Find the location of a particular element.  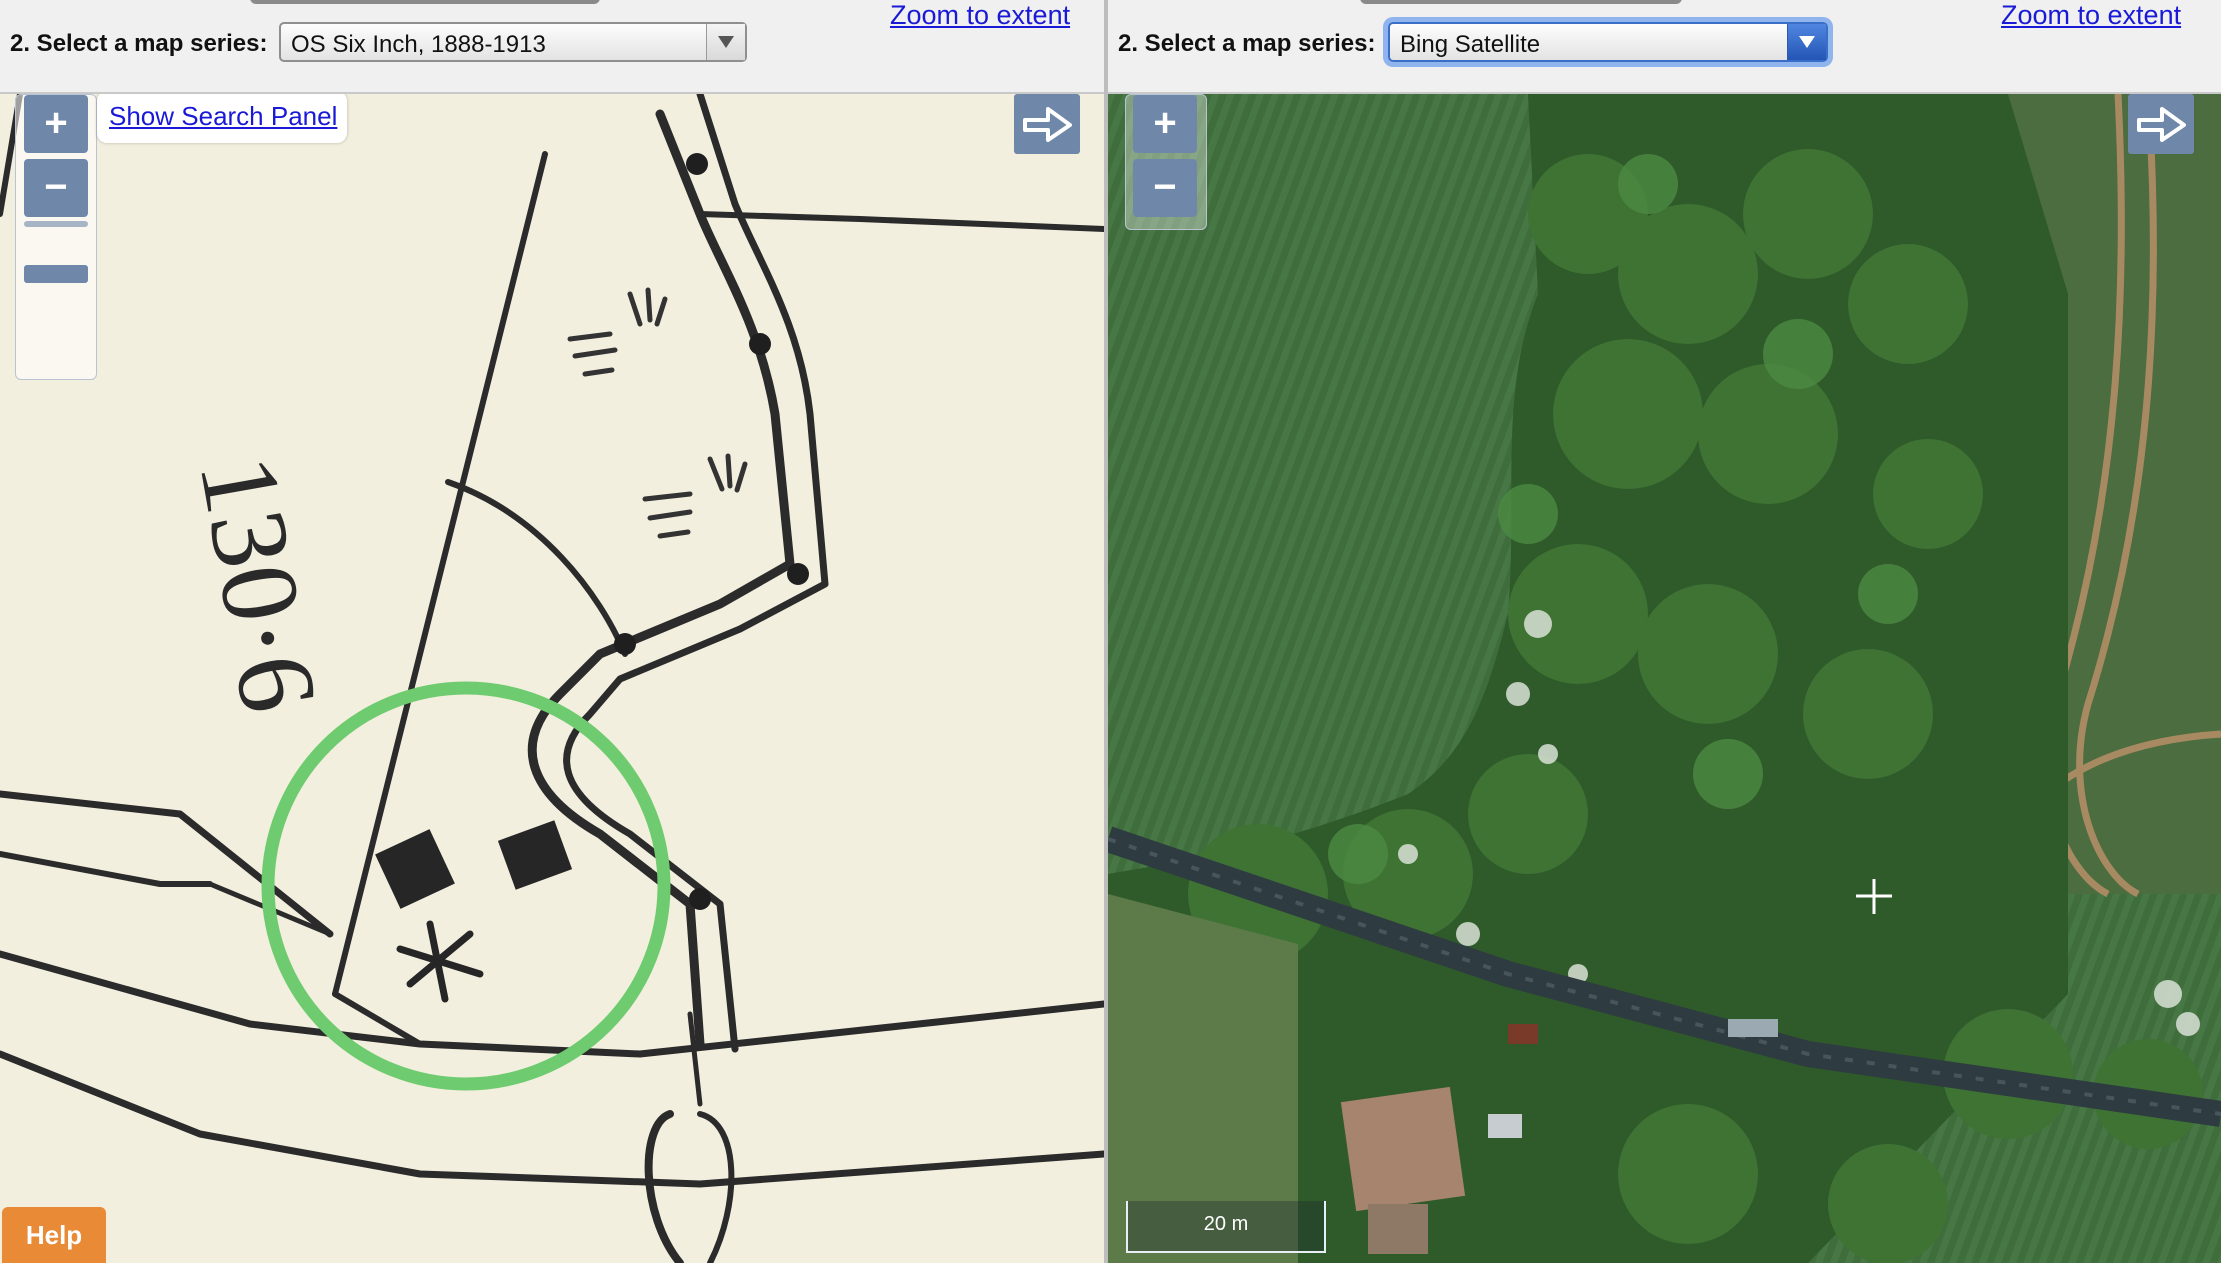

left-share-button is located at coordinates (1047, 124).